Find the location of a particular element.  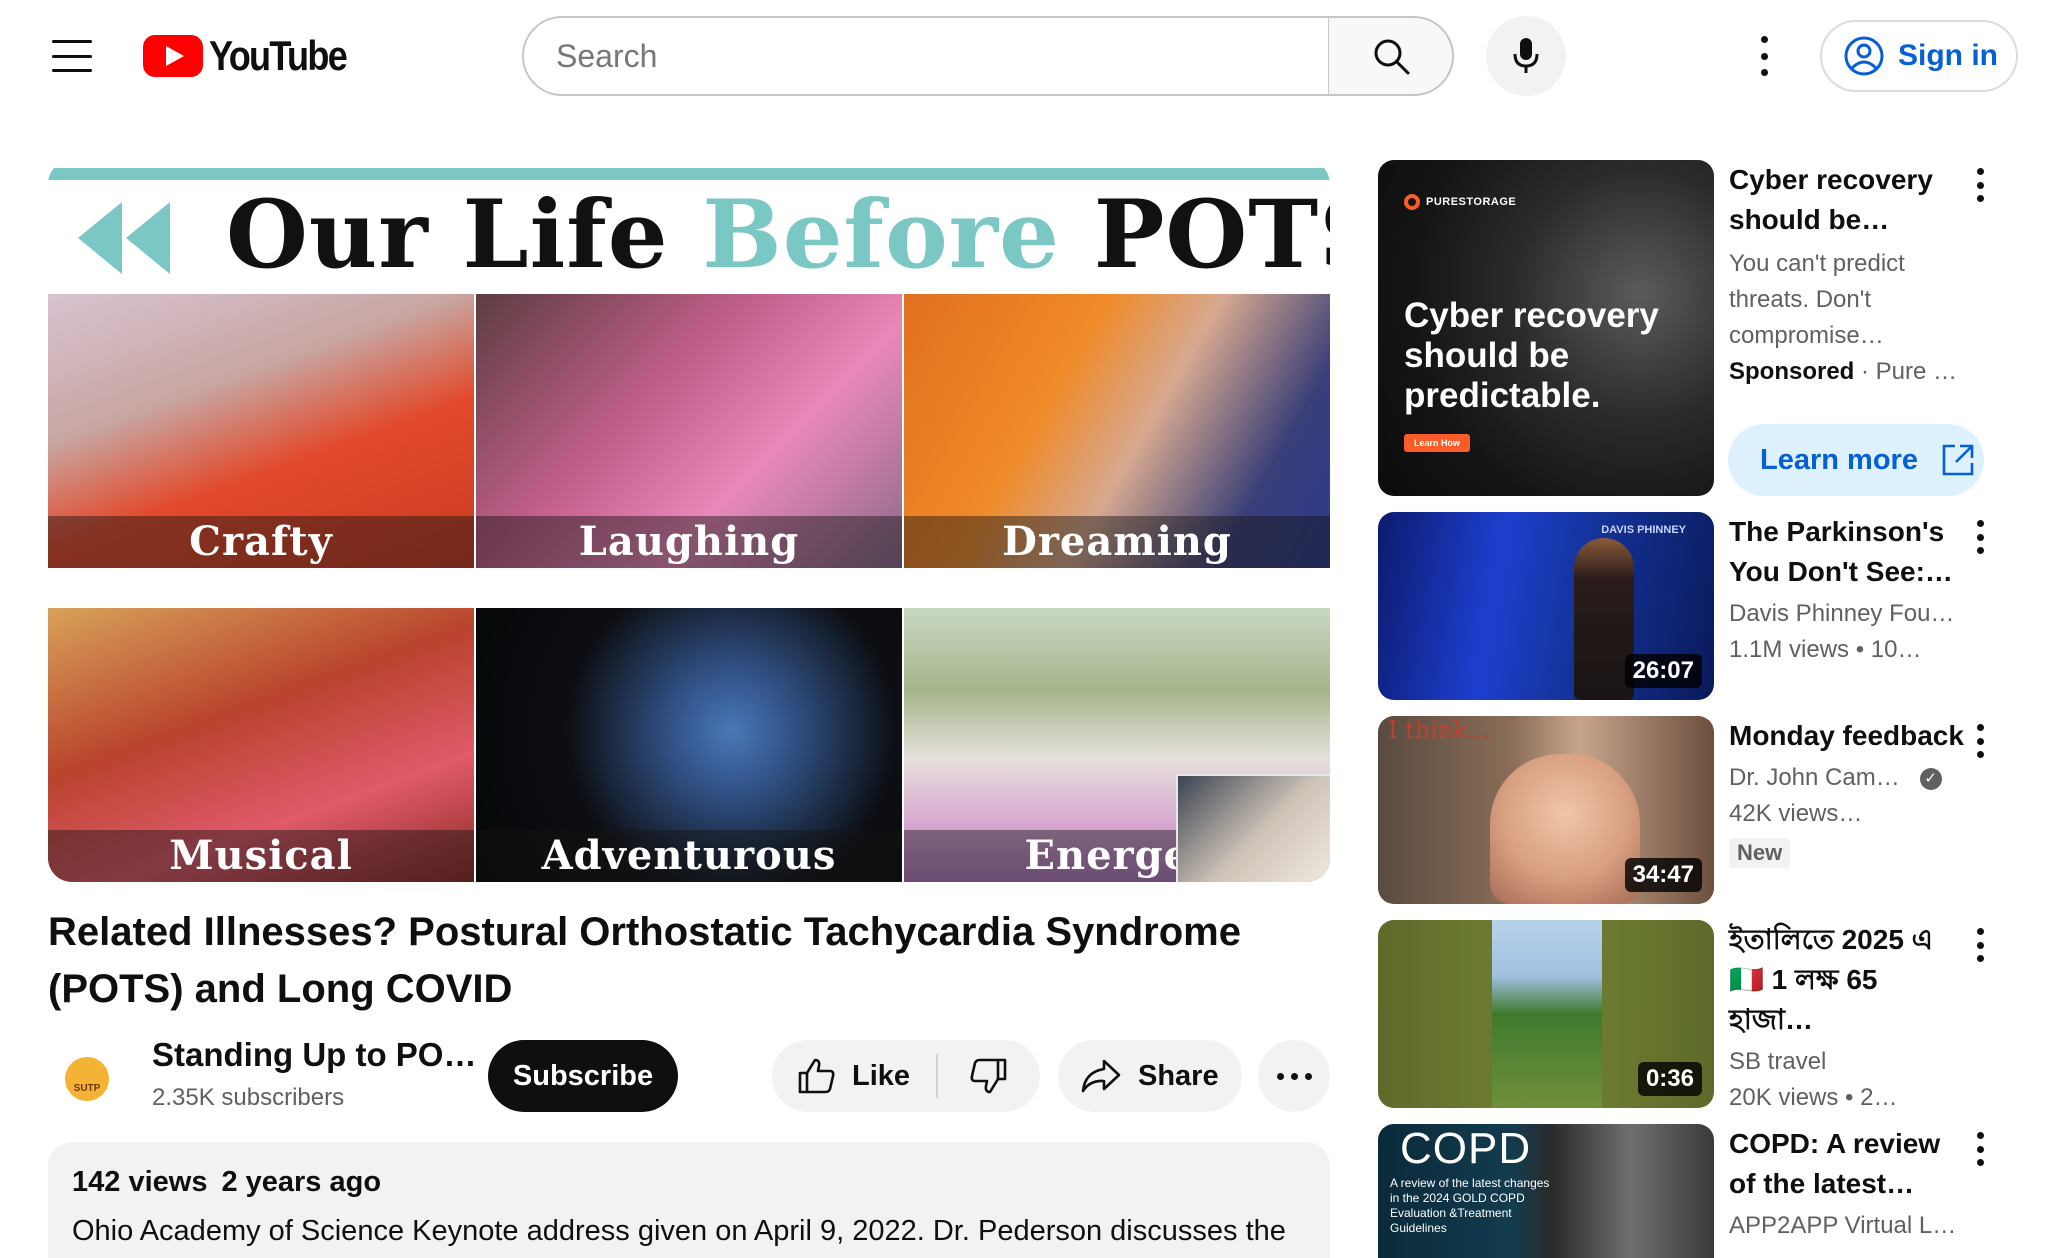

description-meta: 142 views 2 years ago is located at coordinates (689, 1182).